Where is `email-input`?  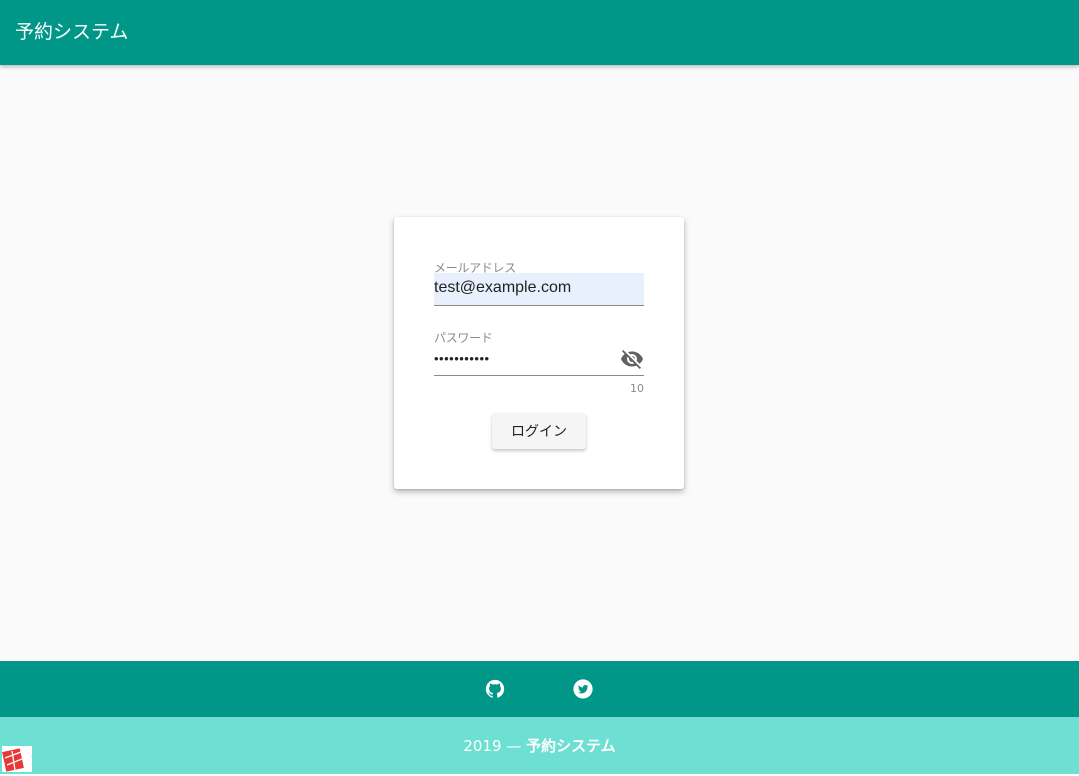 email-input is located at coordinates (536, 288).